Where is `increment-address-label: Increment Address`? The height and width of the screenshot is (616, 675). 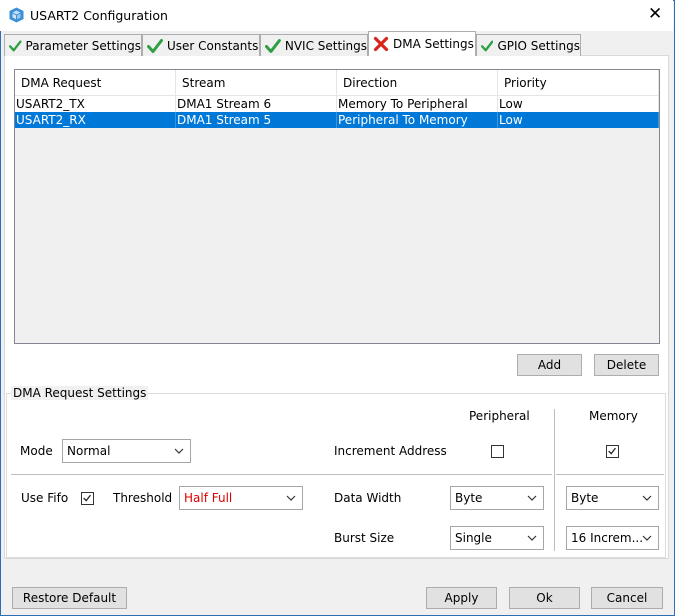
increment-address-label: Increment Address is located at coordinates (390, 451).